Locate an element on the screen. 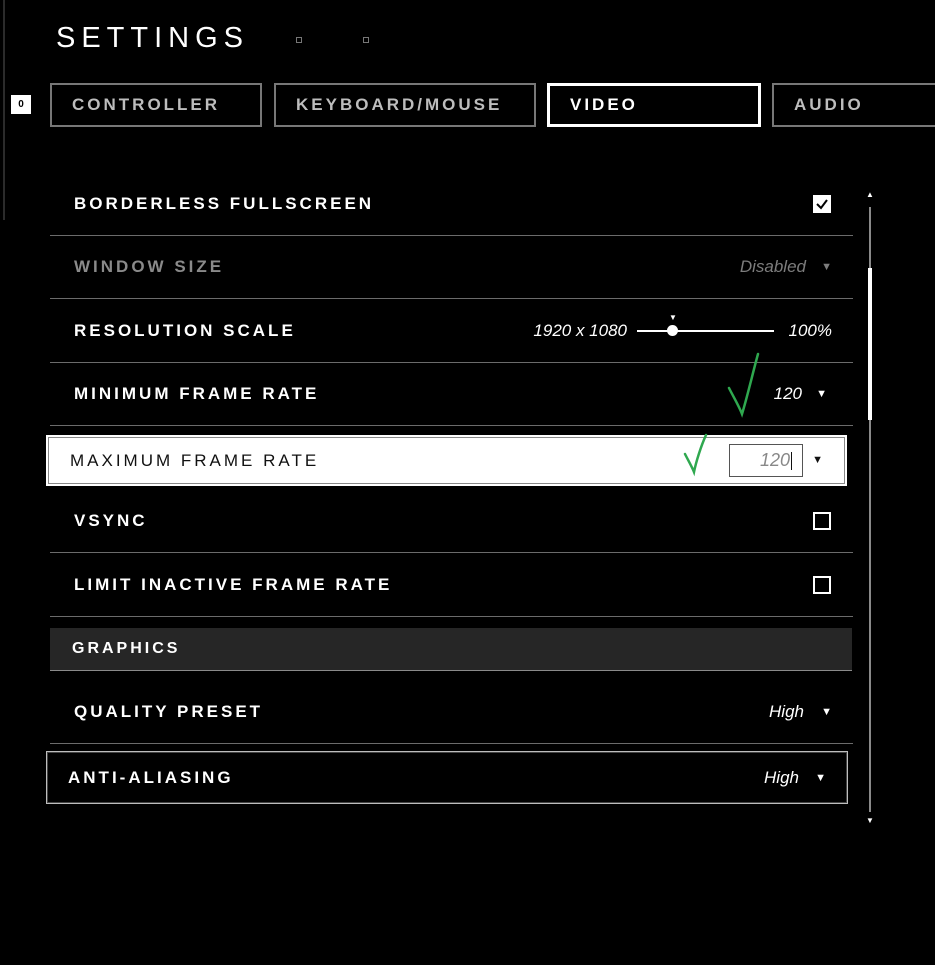 The width and height of the screenshot is (935, 965). borderless-fullscreen-checkbox is located at coordinates (822, 204).